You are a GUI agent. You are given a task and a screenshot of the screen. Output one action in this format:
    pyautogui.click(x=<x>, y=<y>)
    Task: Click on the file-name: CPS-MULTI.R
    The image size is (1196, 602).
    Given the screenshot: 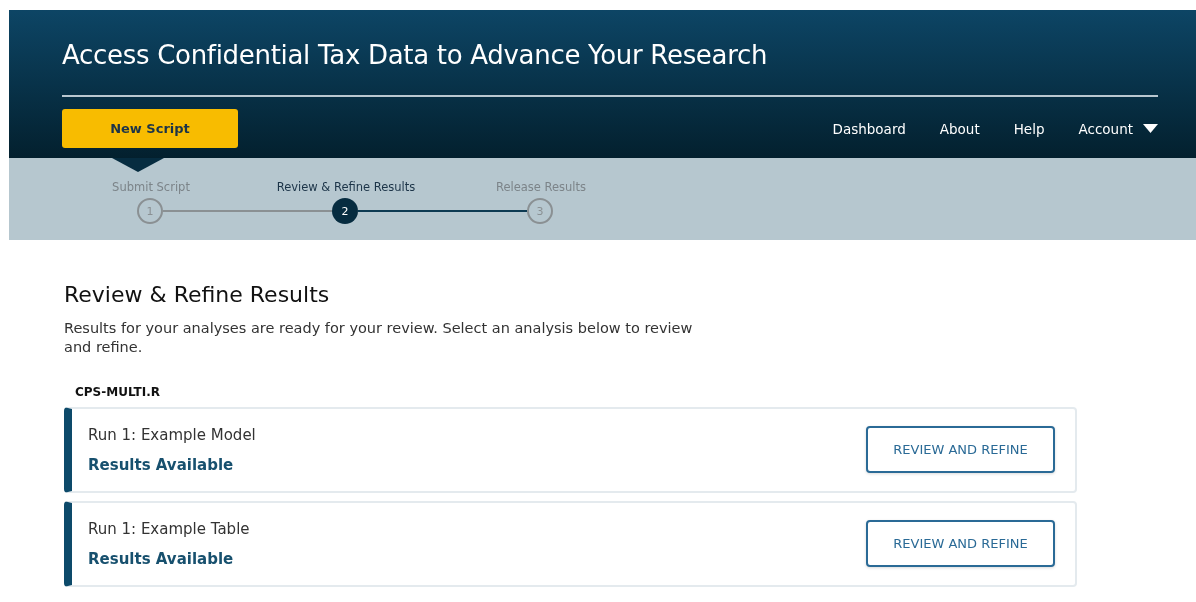 What is the action you would take?
    pyautogui.click(x=118, y=391)
    